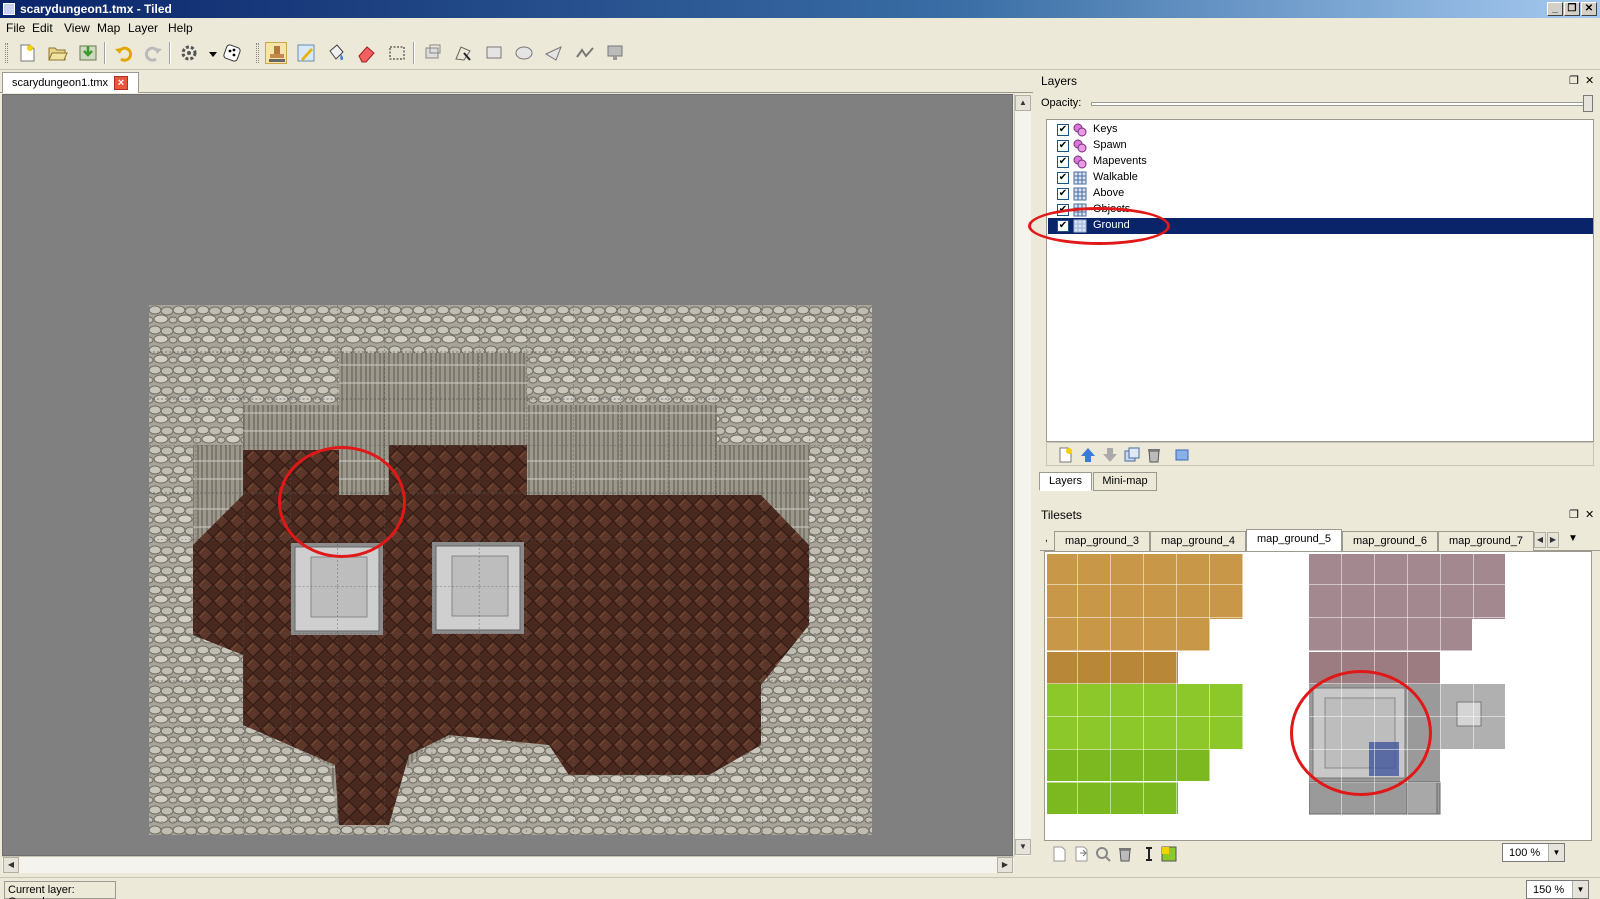 The height and width of the screenshot is (899, 1600). I want to click on insert-ellipse-icon, so click(524, 53).